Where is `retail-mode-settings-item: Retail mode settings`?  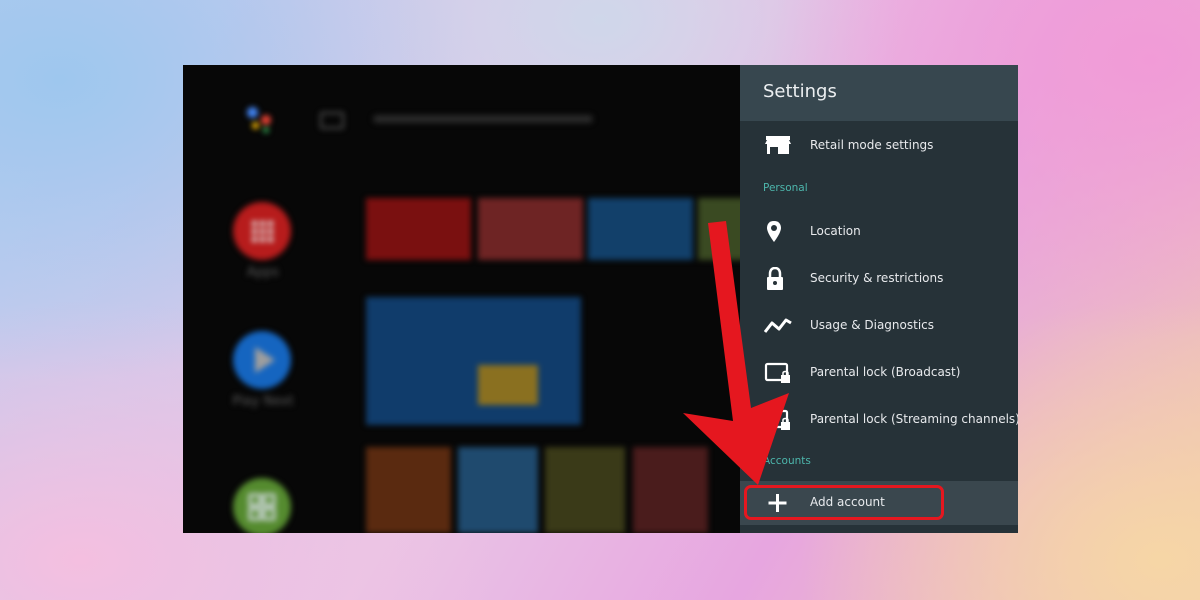
retail-mode-settings-item: Retail mode settings is located at coordinates (879, 146).